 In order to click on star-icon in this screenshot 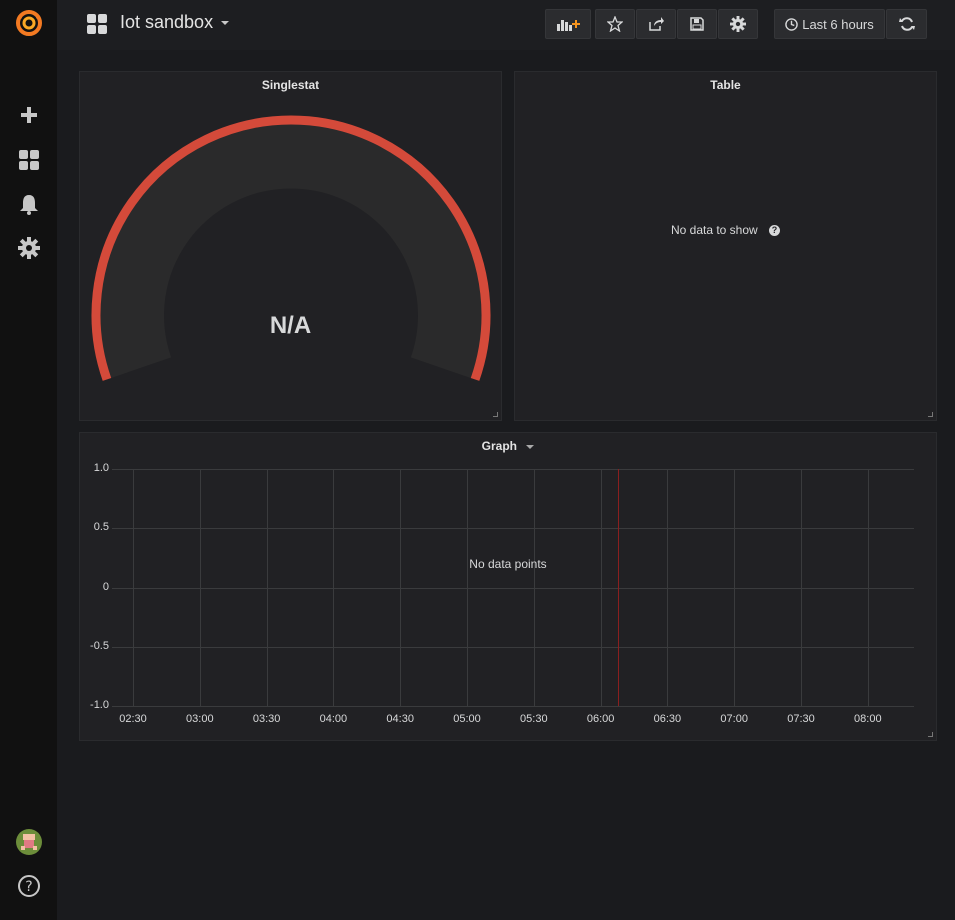, I will do `click(615, 24)`.